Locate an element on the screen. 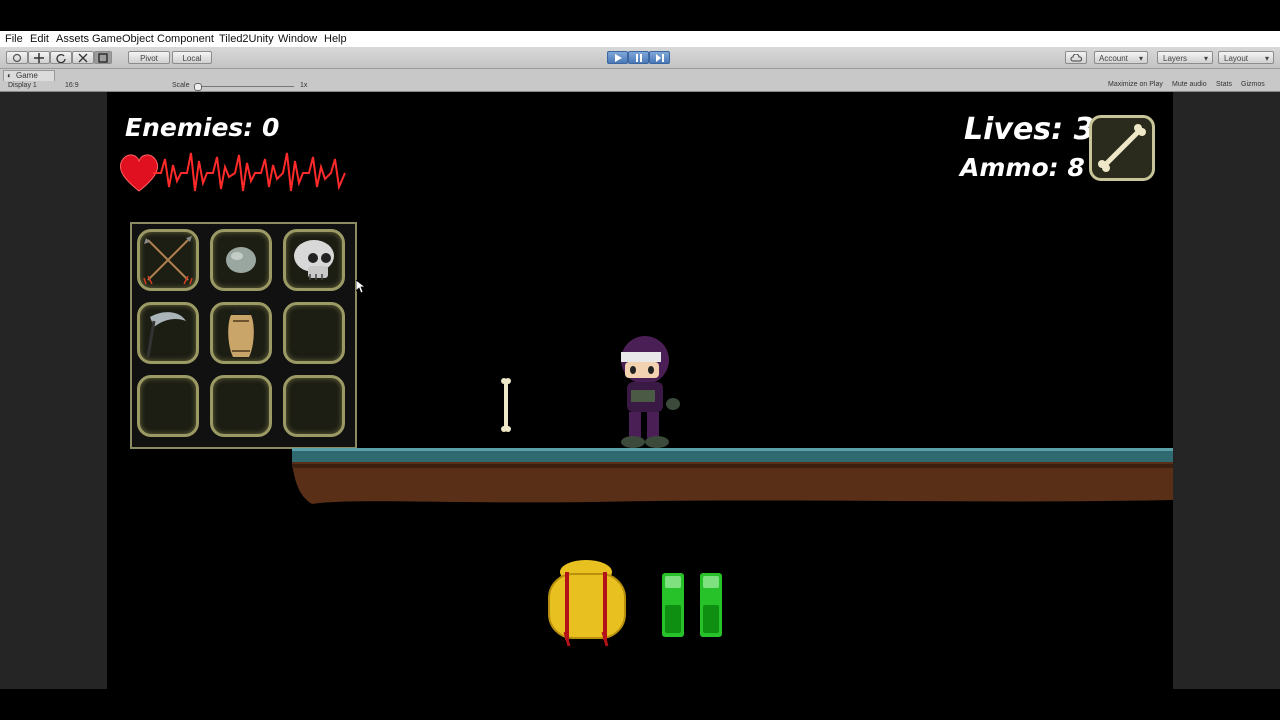  stats-toggle: Stats is located at coordinates (1224, 84).